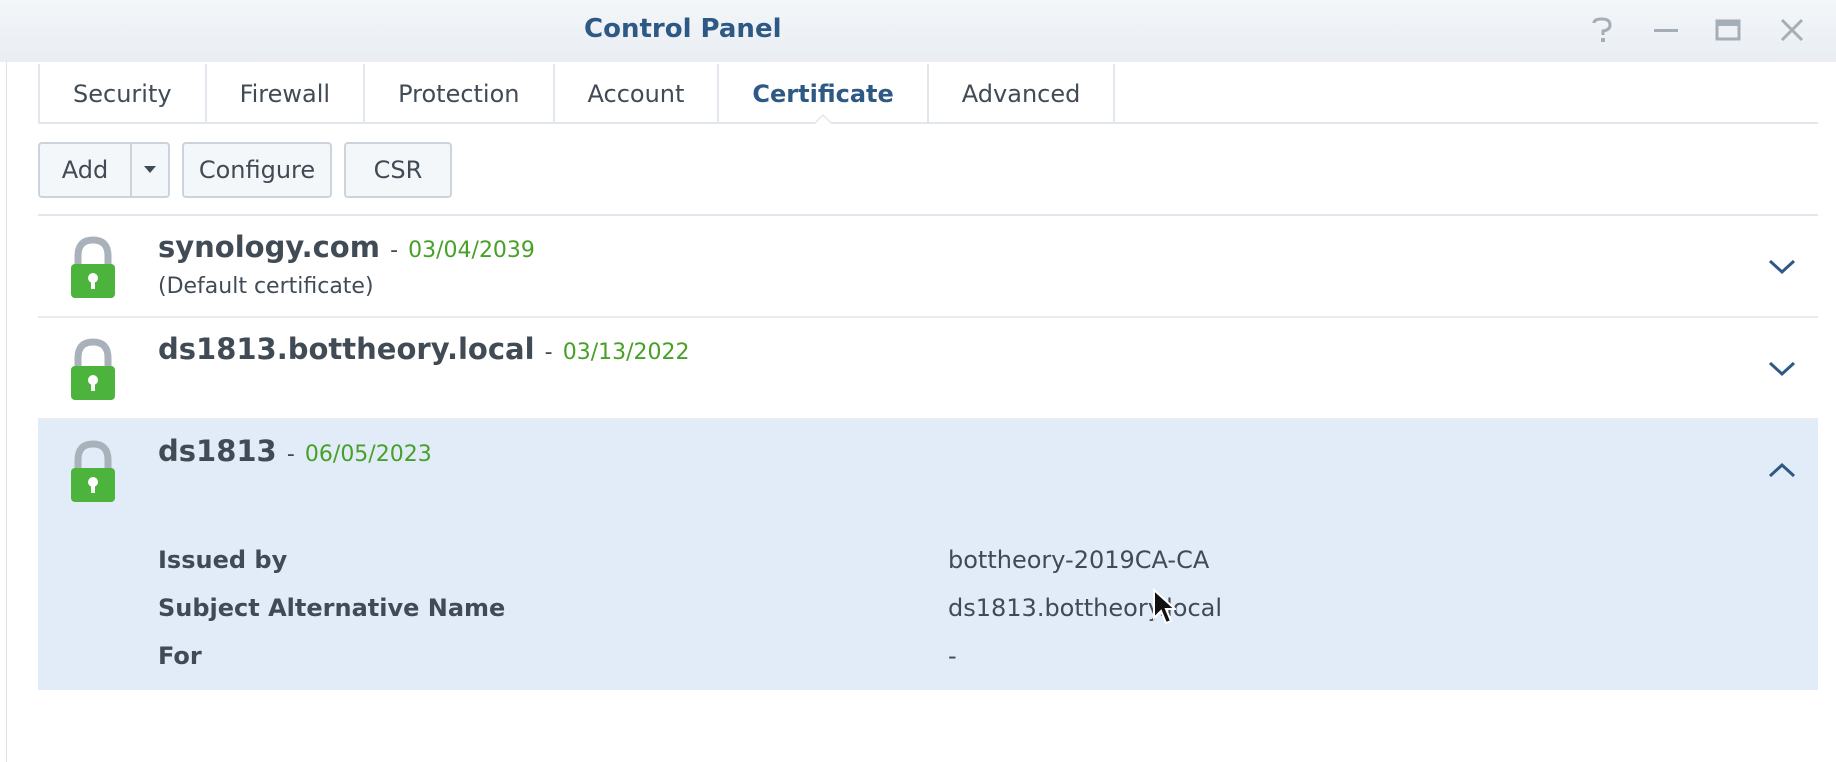 This screenshot has height=762, width=1836. What do you see at coordinates (1085, 608) in the screenshot?
I see `san-value: ds1813.bottheory.local` at bounding box center [1085, 608].